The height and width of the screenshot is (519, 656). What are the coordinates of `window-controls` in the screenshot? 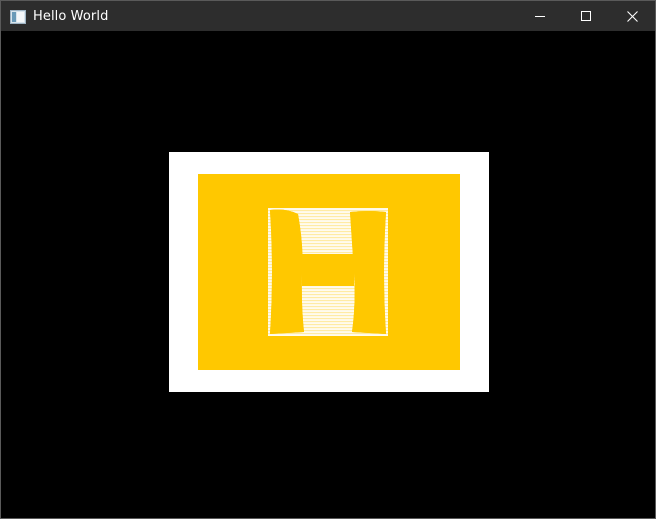 It's located at (586, 16).